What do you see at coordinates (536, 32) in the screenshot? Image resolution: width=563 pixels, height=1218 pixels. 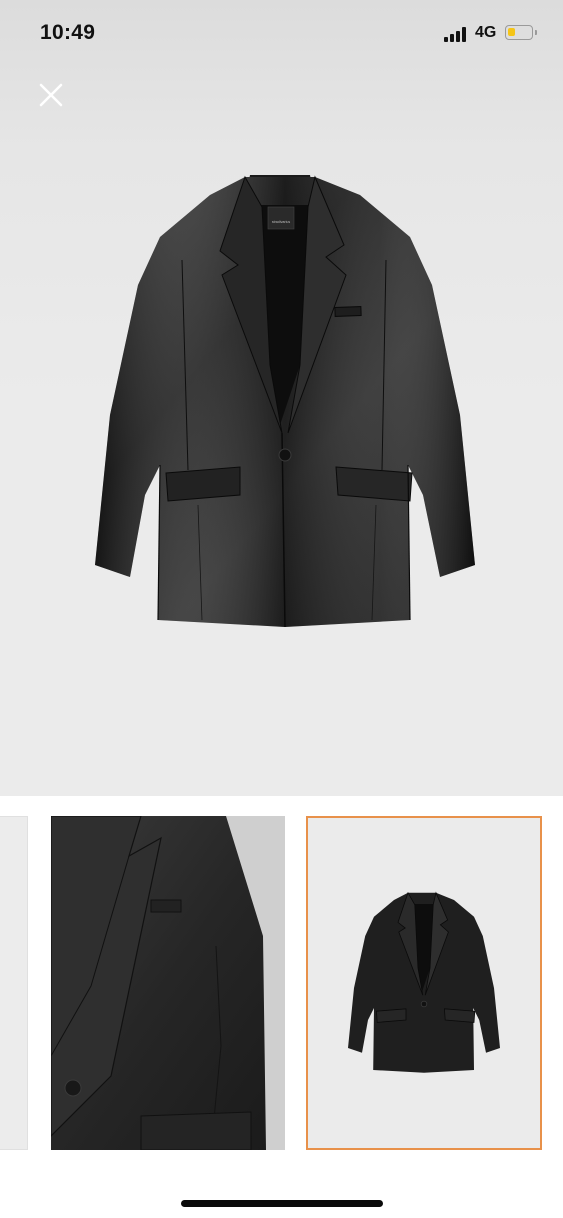 I see `battery-cap` at bounding box center [536, 32].